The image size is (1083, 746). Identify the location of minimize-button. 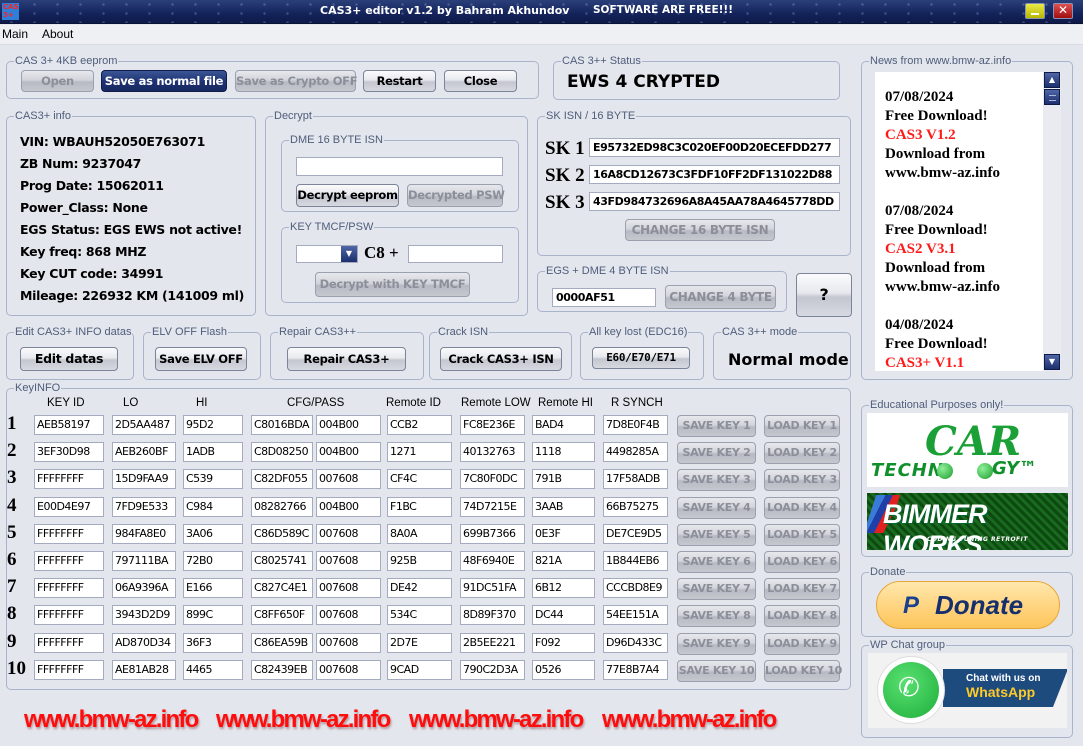
(1035, 11).